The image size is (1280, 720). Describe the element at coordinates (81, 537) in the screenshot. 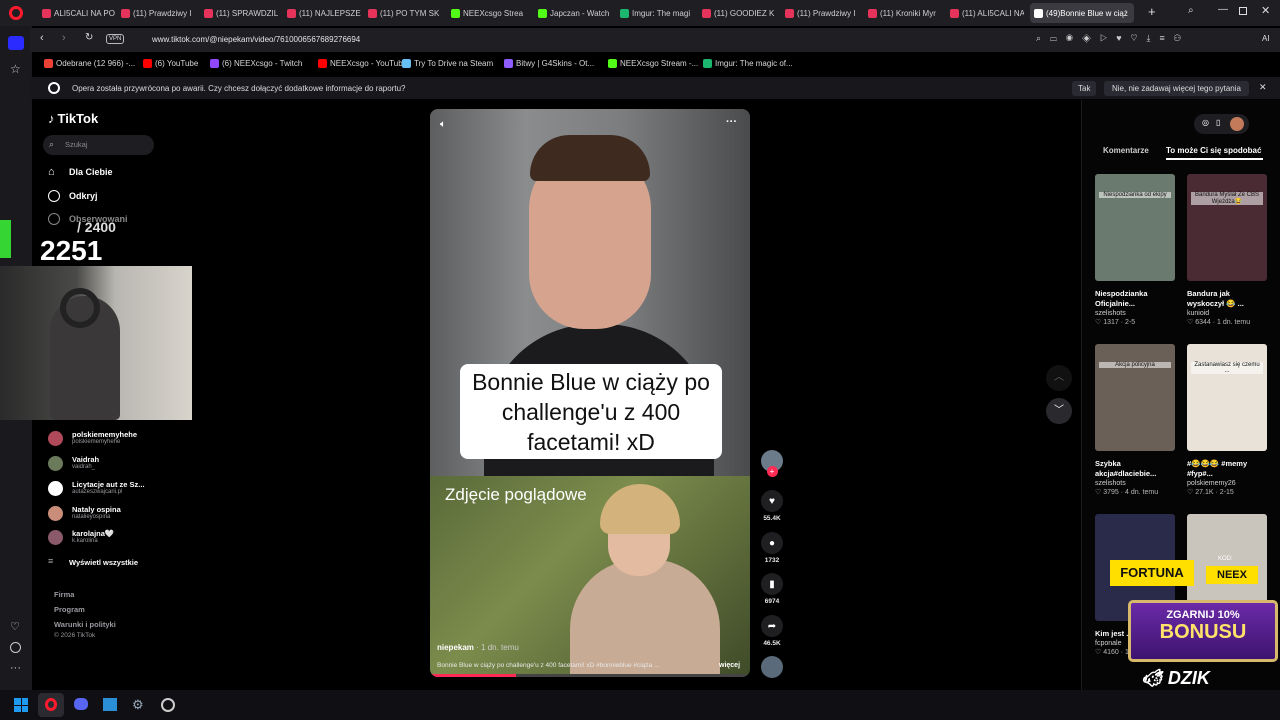

I see `following-account: karolajna🤍 k.karolina` at that location.